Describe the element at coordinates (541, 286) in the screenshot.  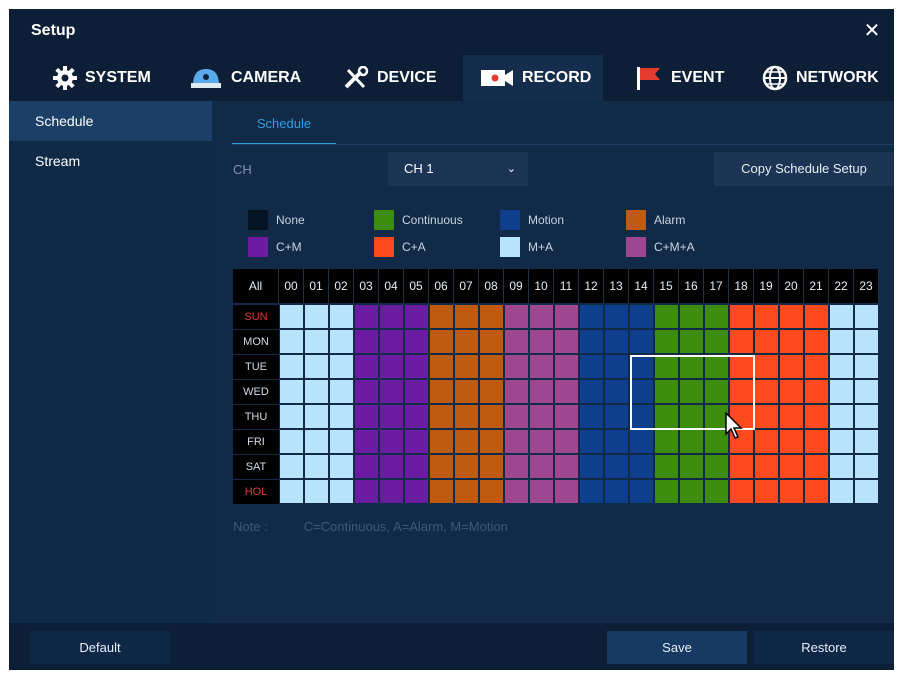
I see `hour-header: 10` at that location.